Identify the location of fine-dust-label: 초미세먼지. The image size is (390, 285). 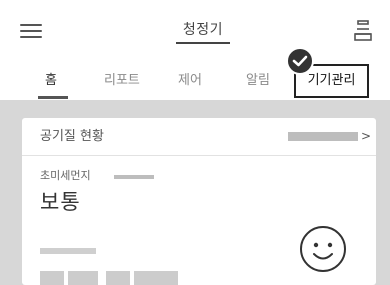
(65, 175).